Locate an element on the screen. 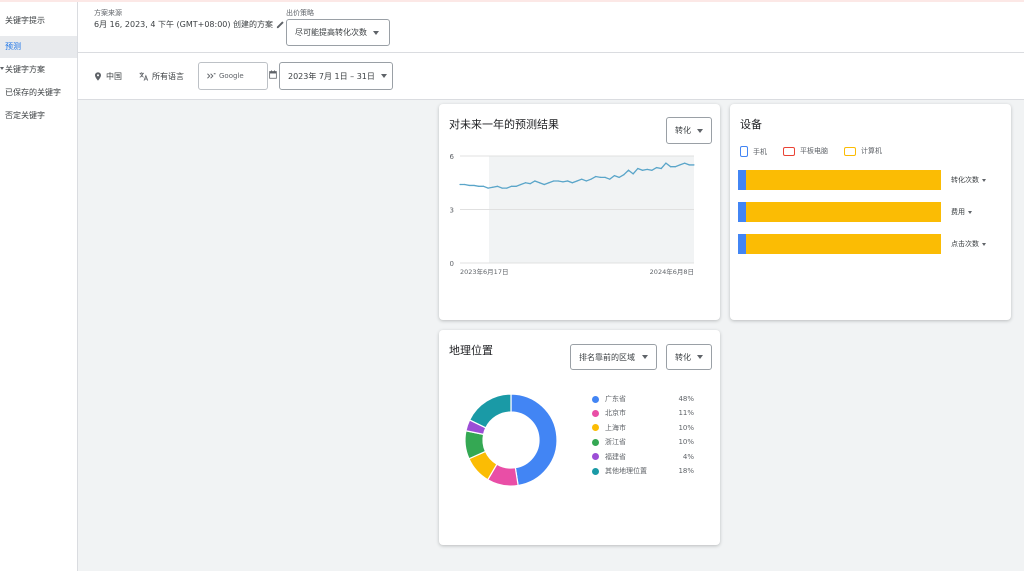 The image size is (1024, 571). network-selector: Google is located at coordinates (233, 76).